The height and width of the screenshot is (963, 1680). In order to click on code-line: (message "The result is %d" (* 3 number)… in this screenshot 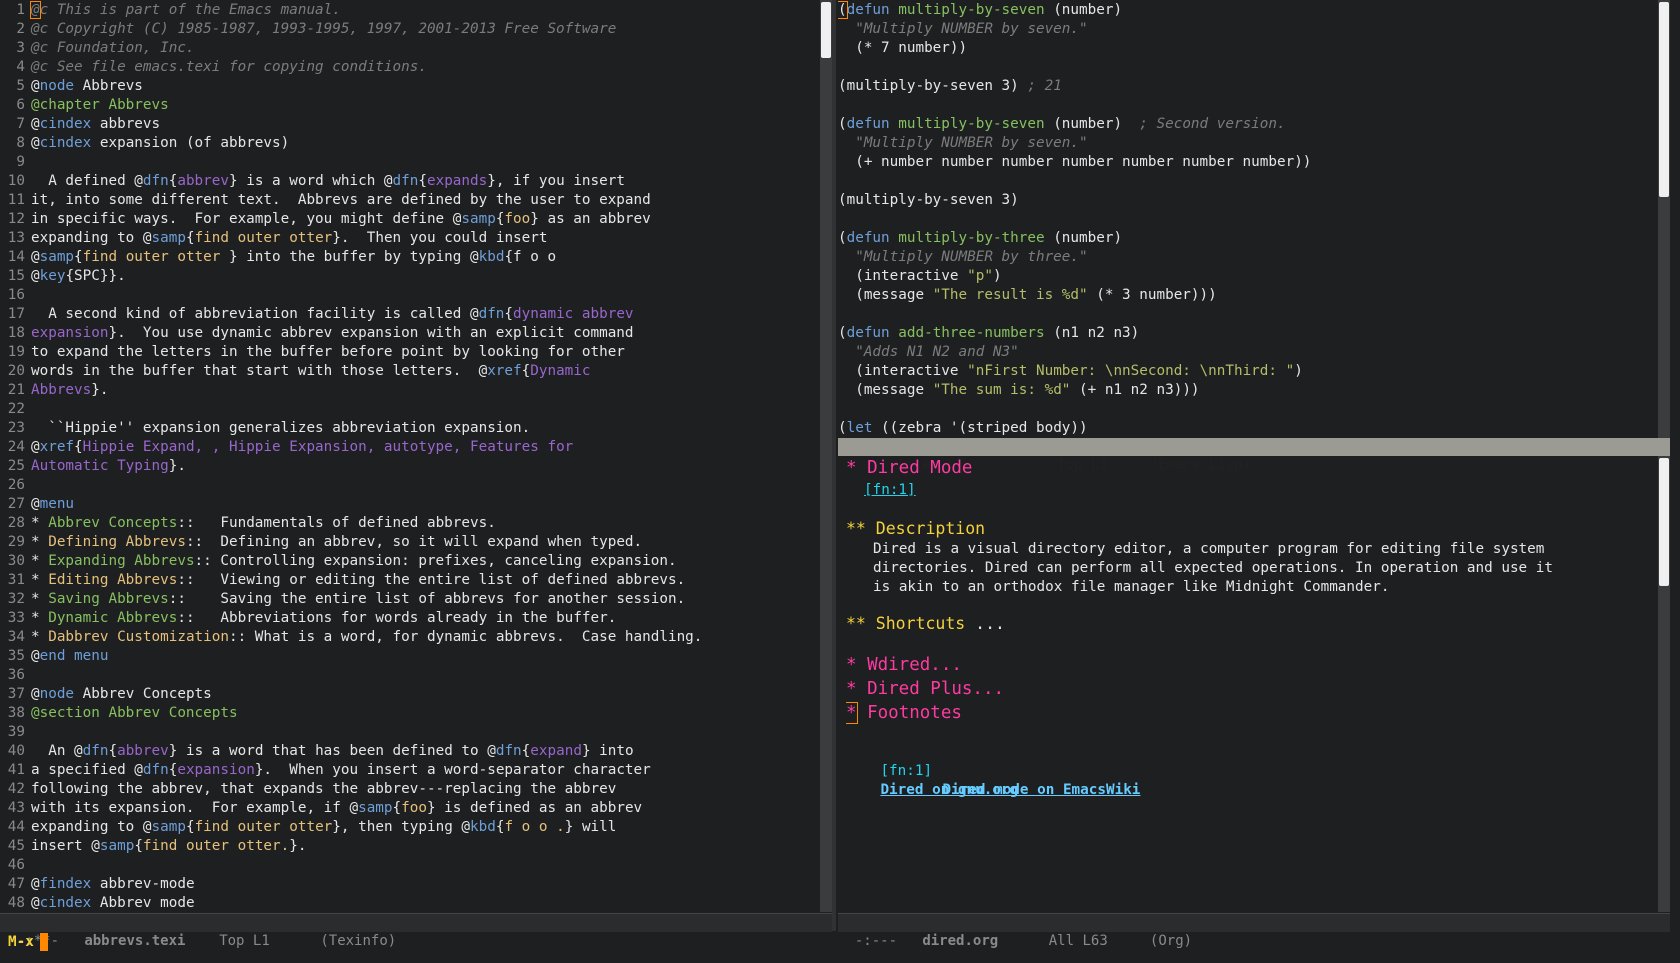, I will do `click(1247, 295)`.